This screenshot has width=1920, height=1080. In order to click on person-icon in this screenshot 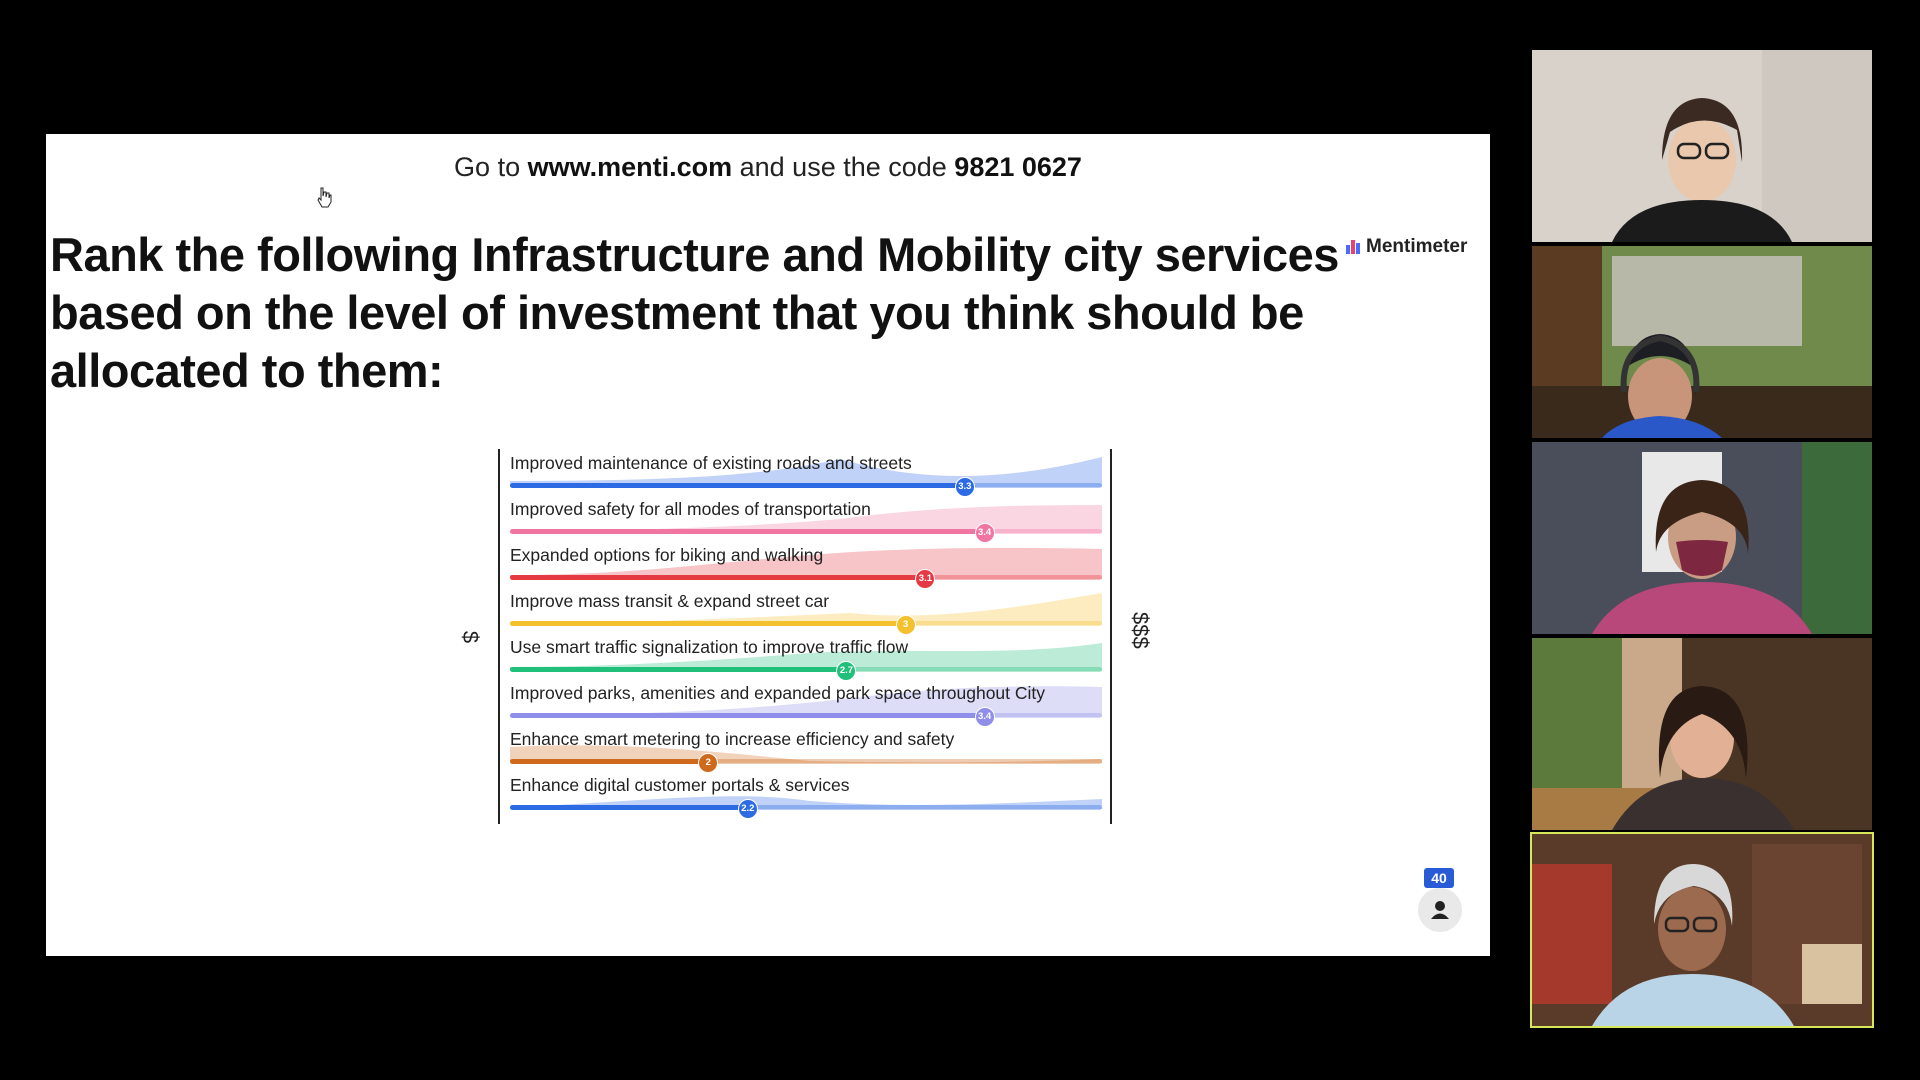, I will do `click(1440, 910)`.